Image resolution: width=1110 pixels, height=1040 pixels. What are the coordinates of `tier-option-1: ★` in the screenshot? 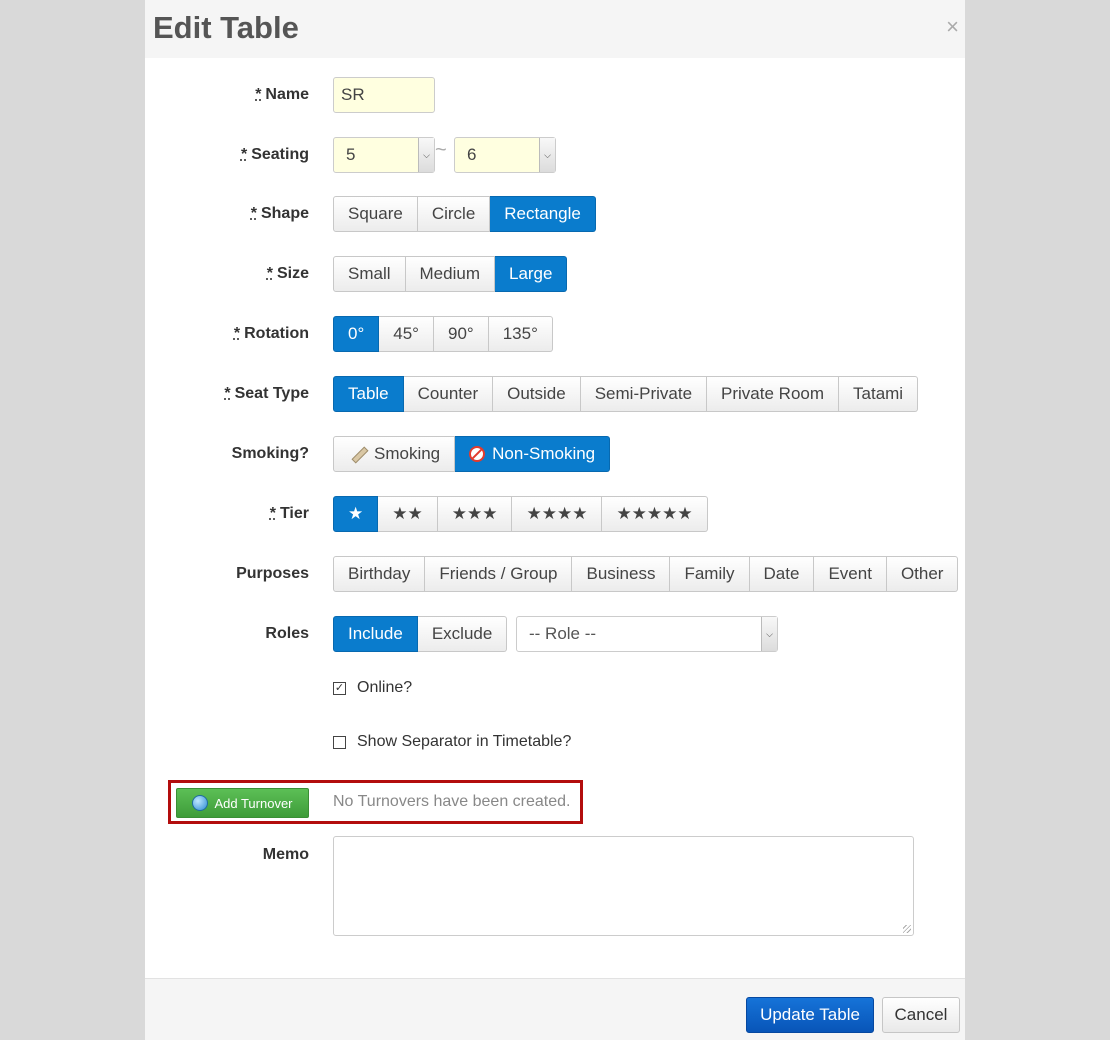 It's located at (356, 514).